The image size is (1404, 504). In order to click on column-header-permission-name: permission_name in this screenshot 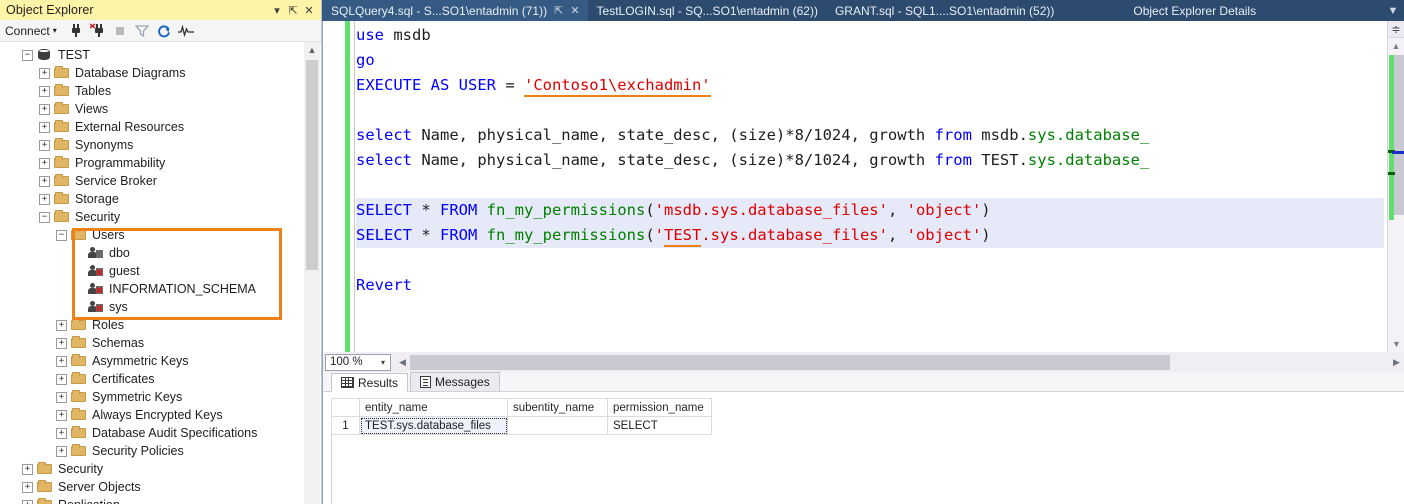, I will do `click(659, 407)`.